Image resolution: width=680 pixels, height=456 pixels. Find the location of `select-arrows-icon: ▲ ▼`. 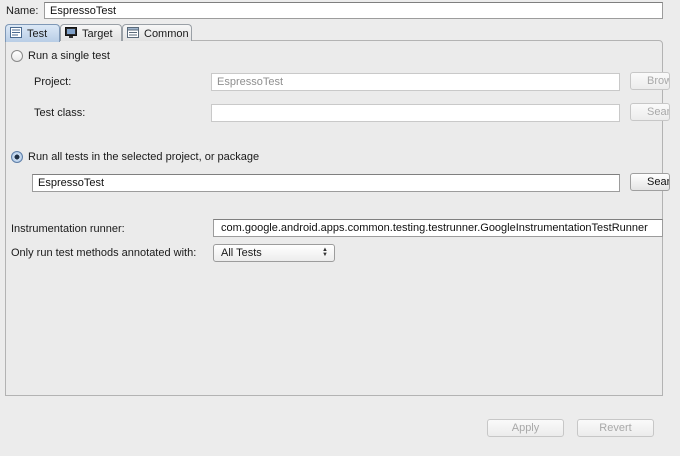

select-arrows-icon: ▲ ▼ is located at coordinates (325, 252).